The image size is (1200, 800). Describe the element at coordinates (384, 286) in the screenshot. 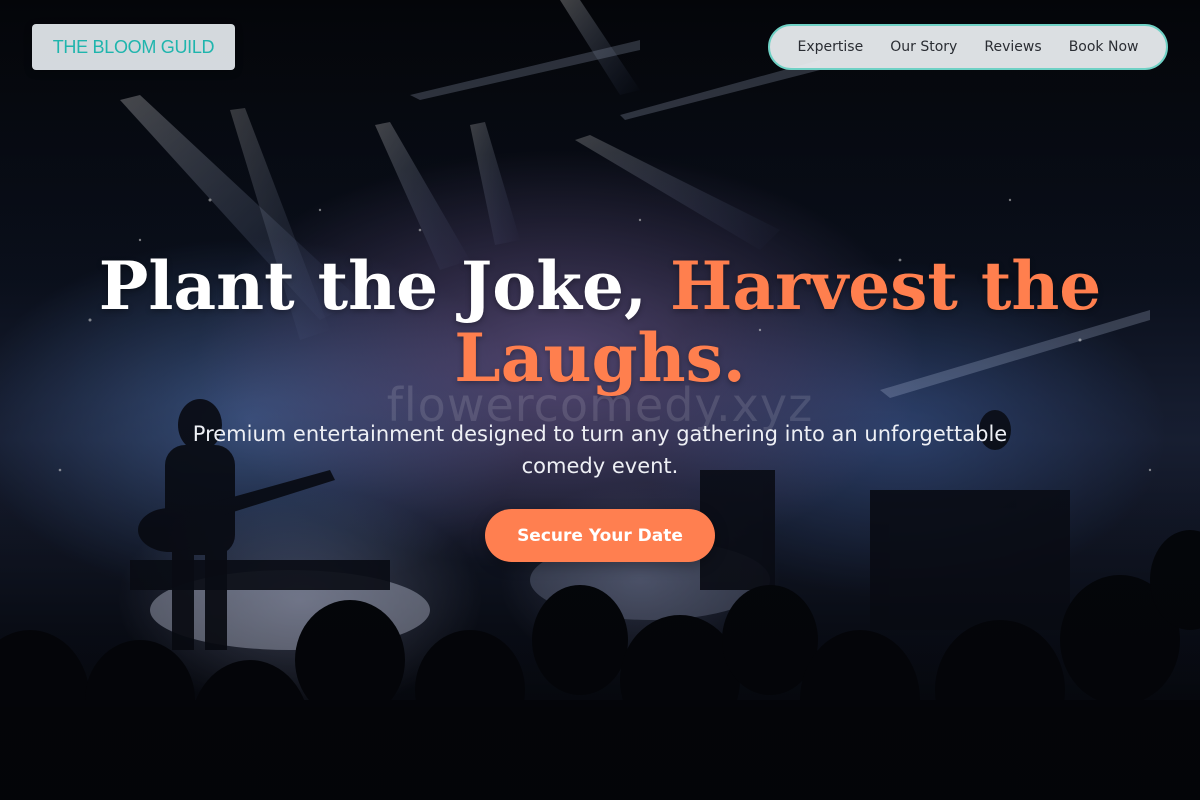

I see `hero-headline-part1: Plant the Joke,` at that location.